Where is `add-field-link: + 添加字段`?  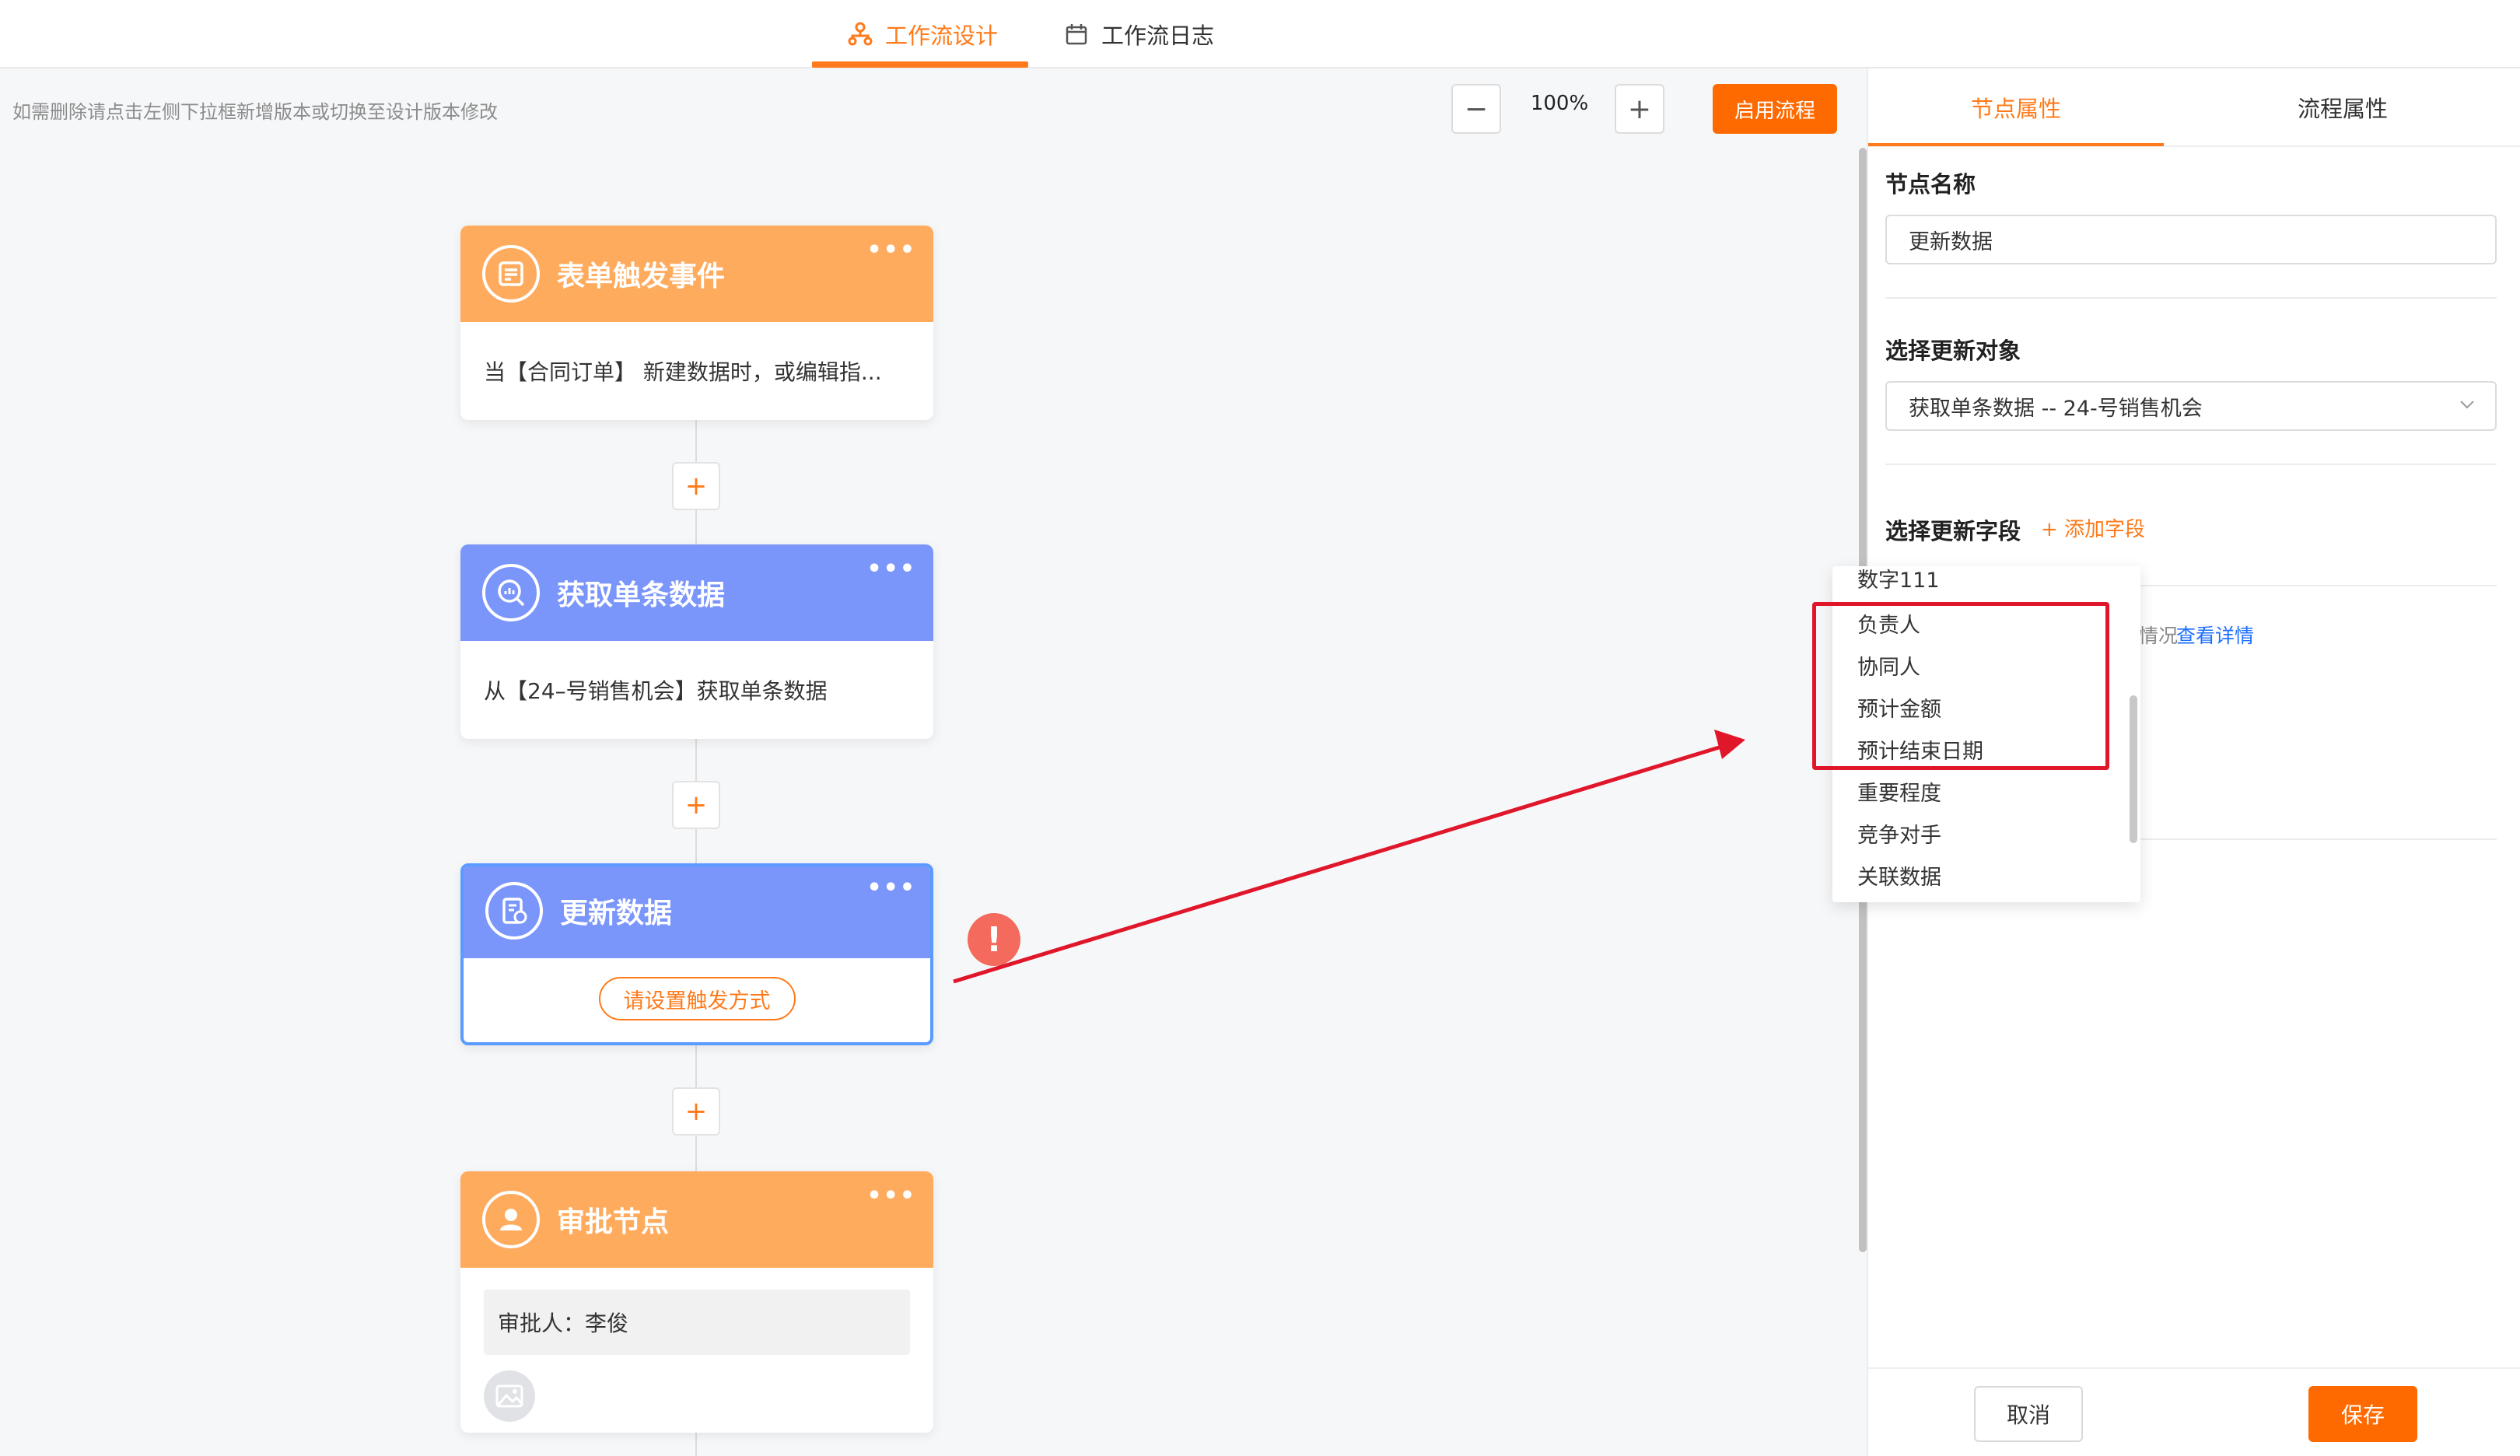 add-field-link: + 添加字段 is located at coordinates (2093, 528).